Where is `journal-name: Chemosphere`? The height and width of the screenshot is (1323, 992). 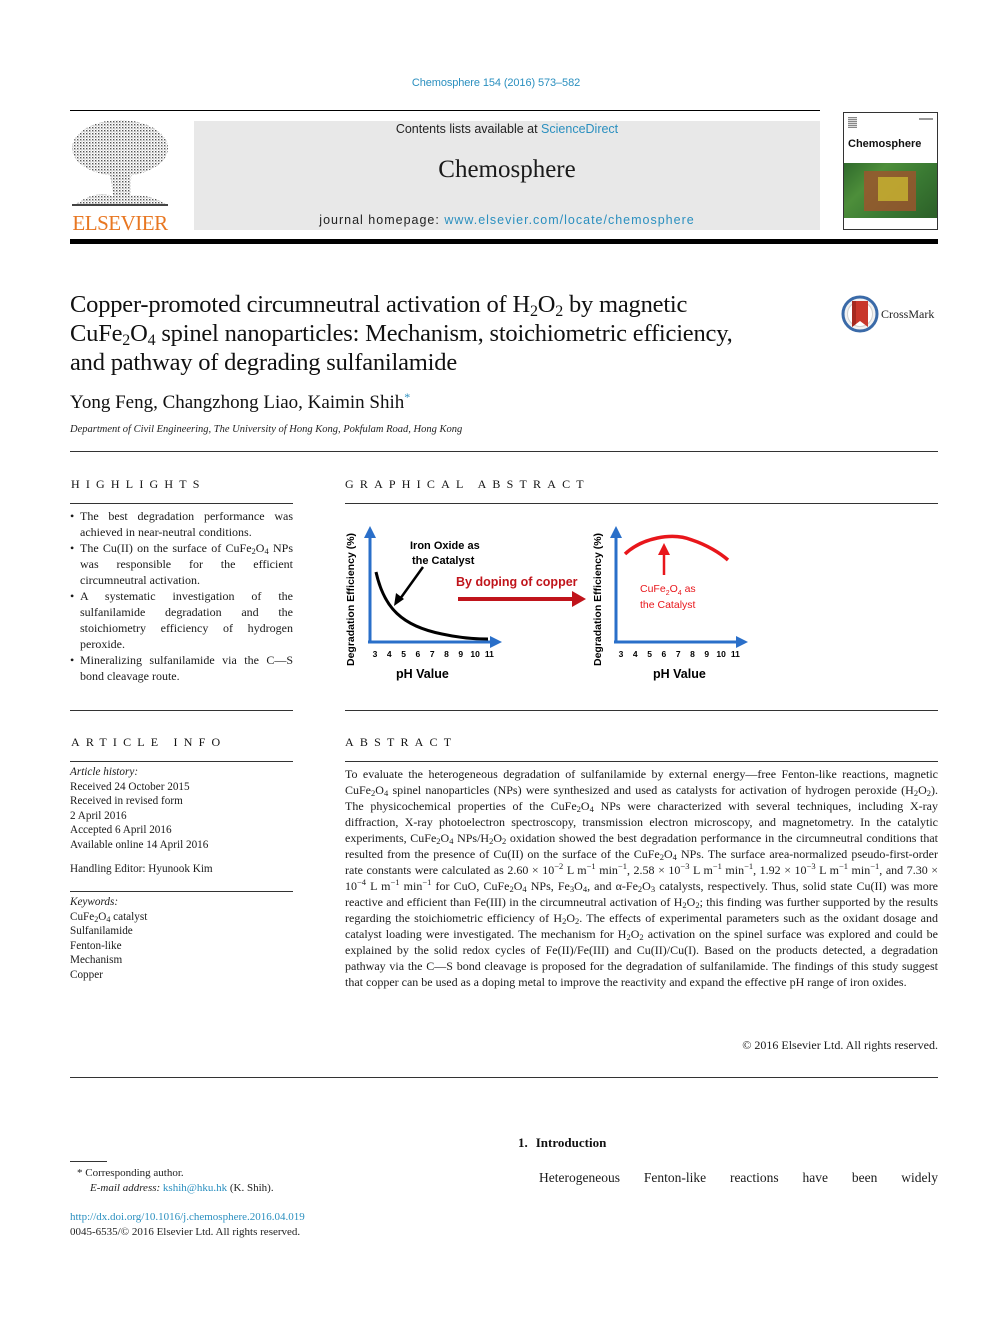 journal-name: Chemosphere is located at coordinates (507, 169).